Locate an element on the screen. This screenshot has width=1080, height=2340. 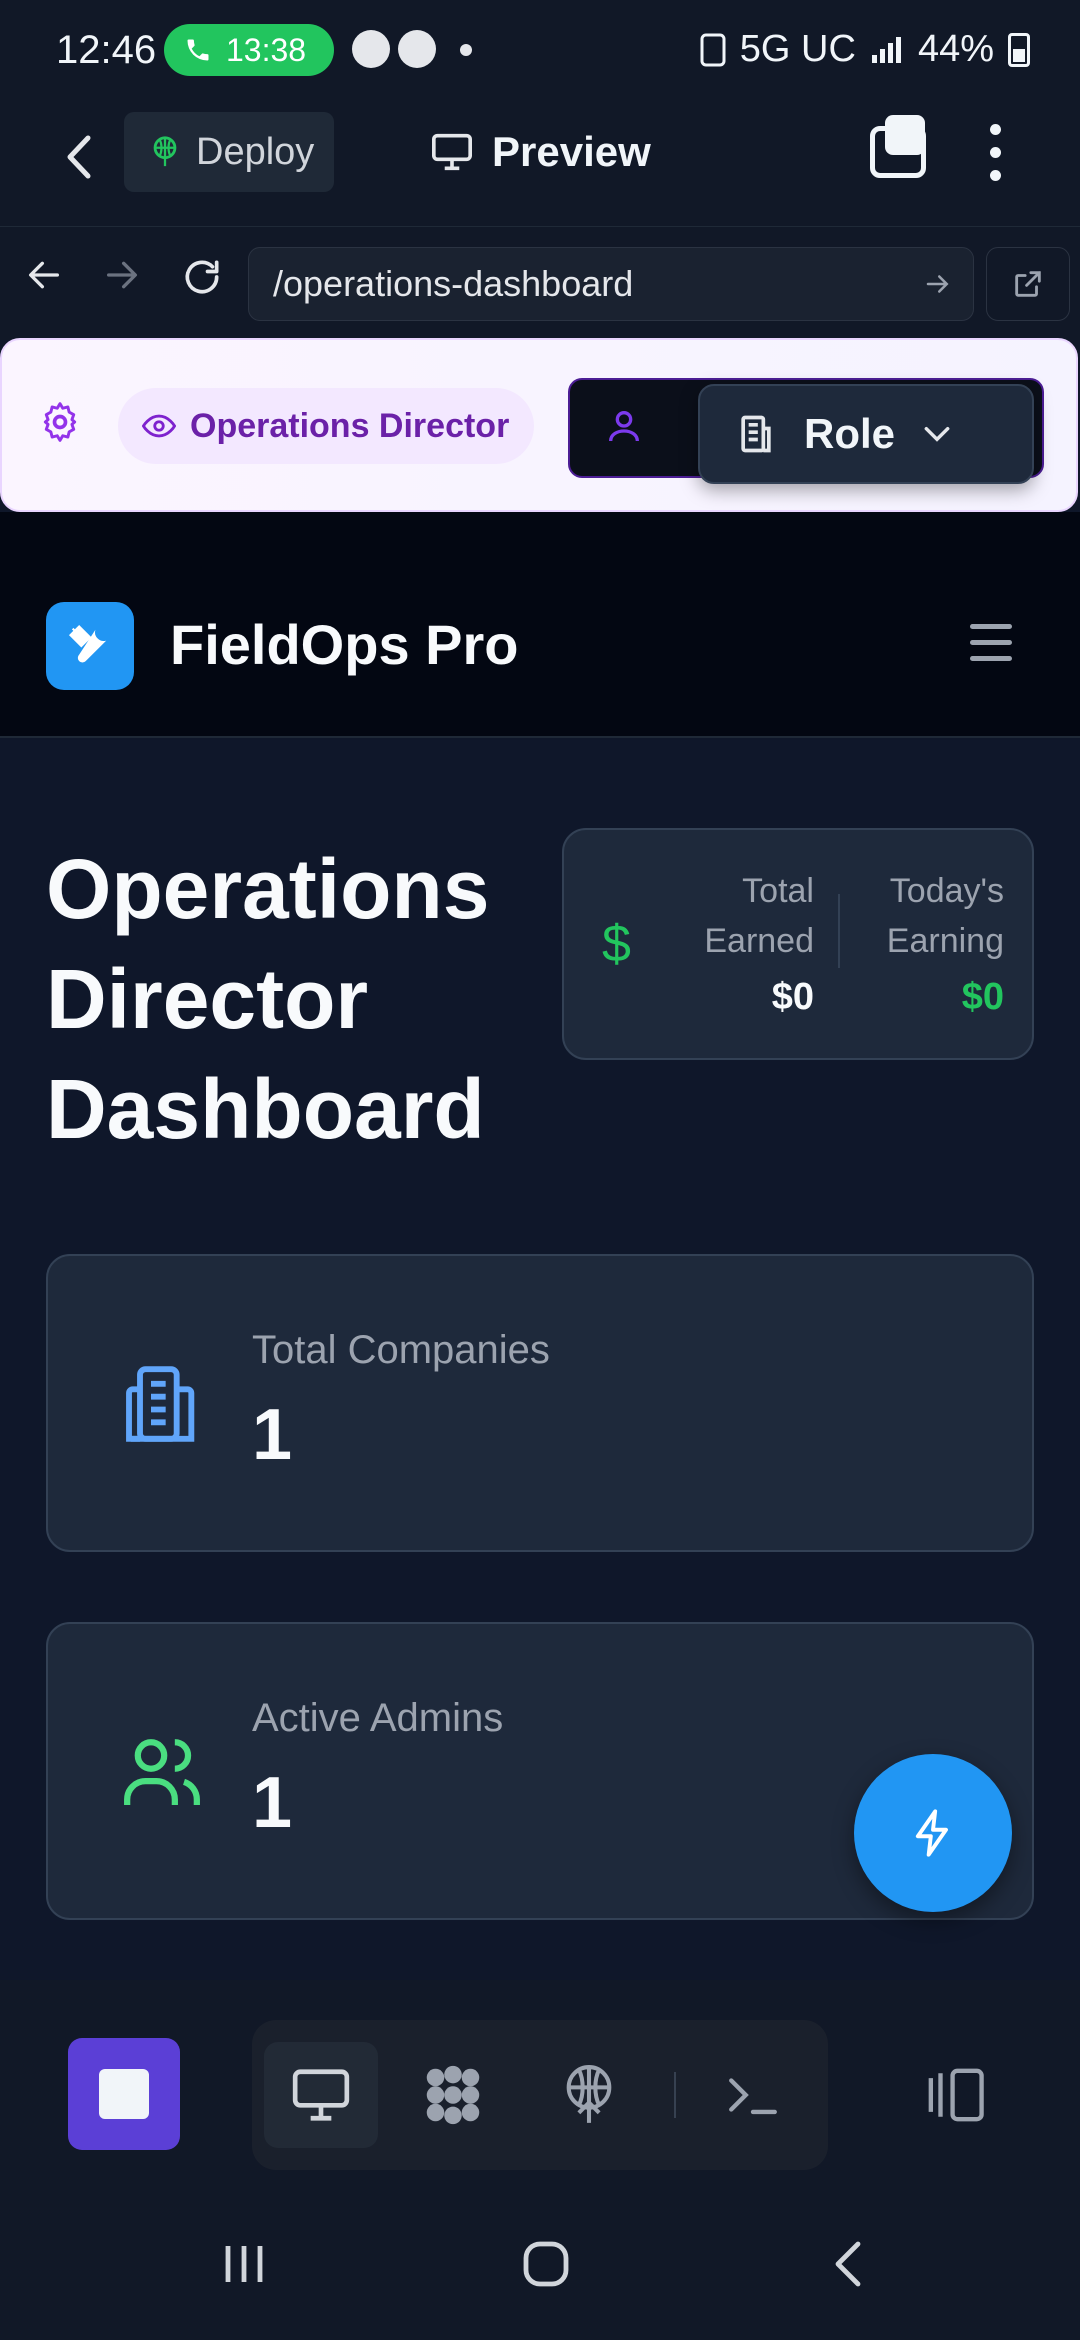
app-top-bar: Deploy Preview is located at coordinates (540, 163).